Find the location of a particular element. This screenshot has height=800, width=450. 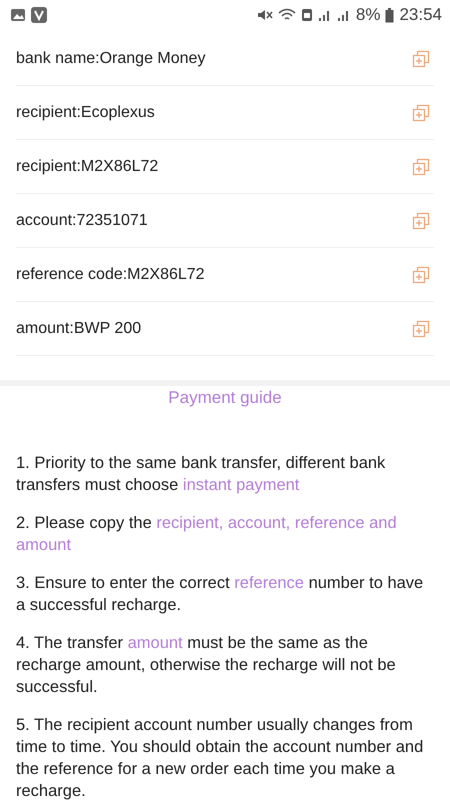

detail-text: recipient:Ecoplexus is located at coordinates (85, 113).